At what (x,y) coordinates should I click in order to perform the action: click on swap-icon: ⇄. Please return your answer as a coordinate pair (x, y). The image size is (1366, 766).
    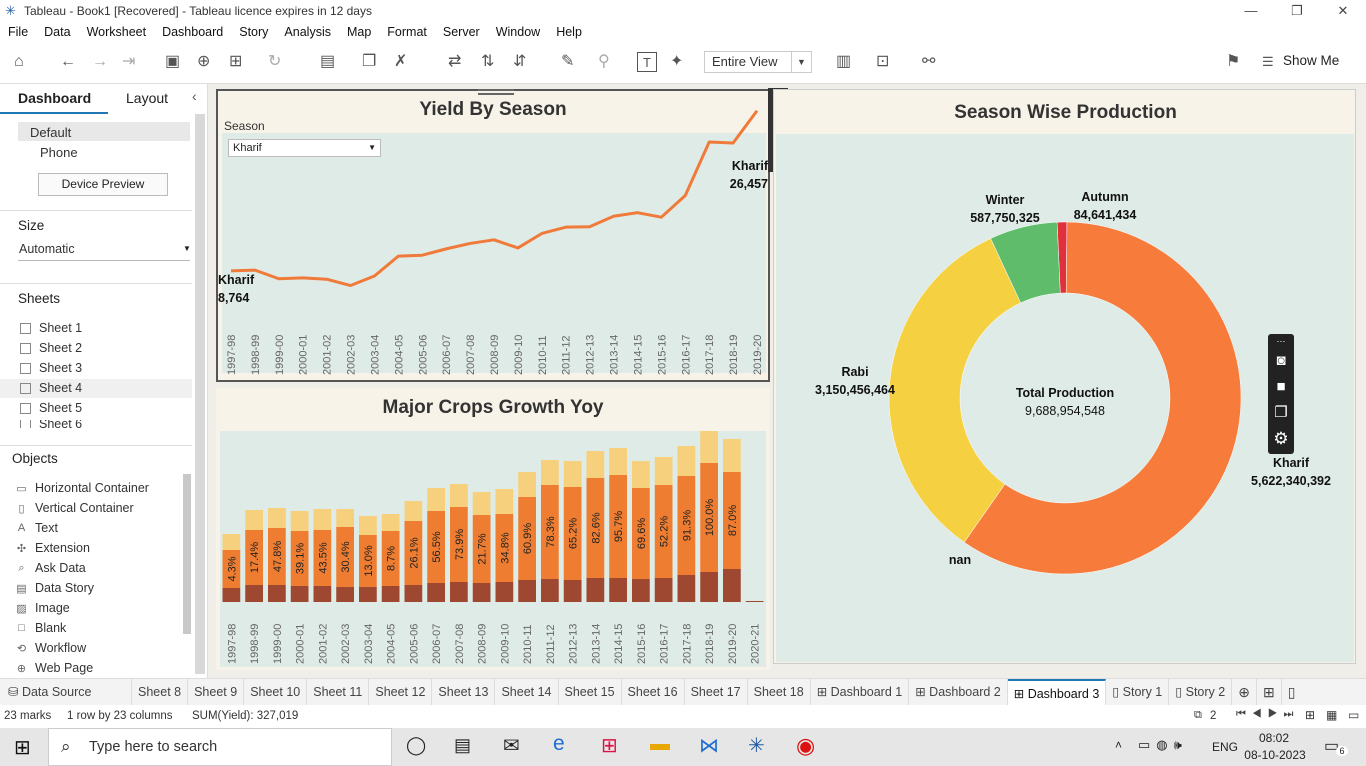
    Looking at the image, I should click on (454, 62).